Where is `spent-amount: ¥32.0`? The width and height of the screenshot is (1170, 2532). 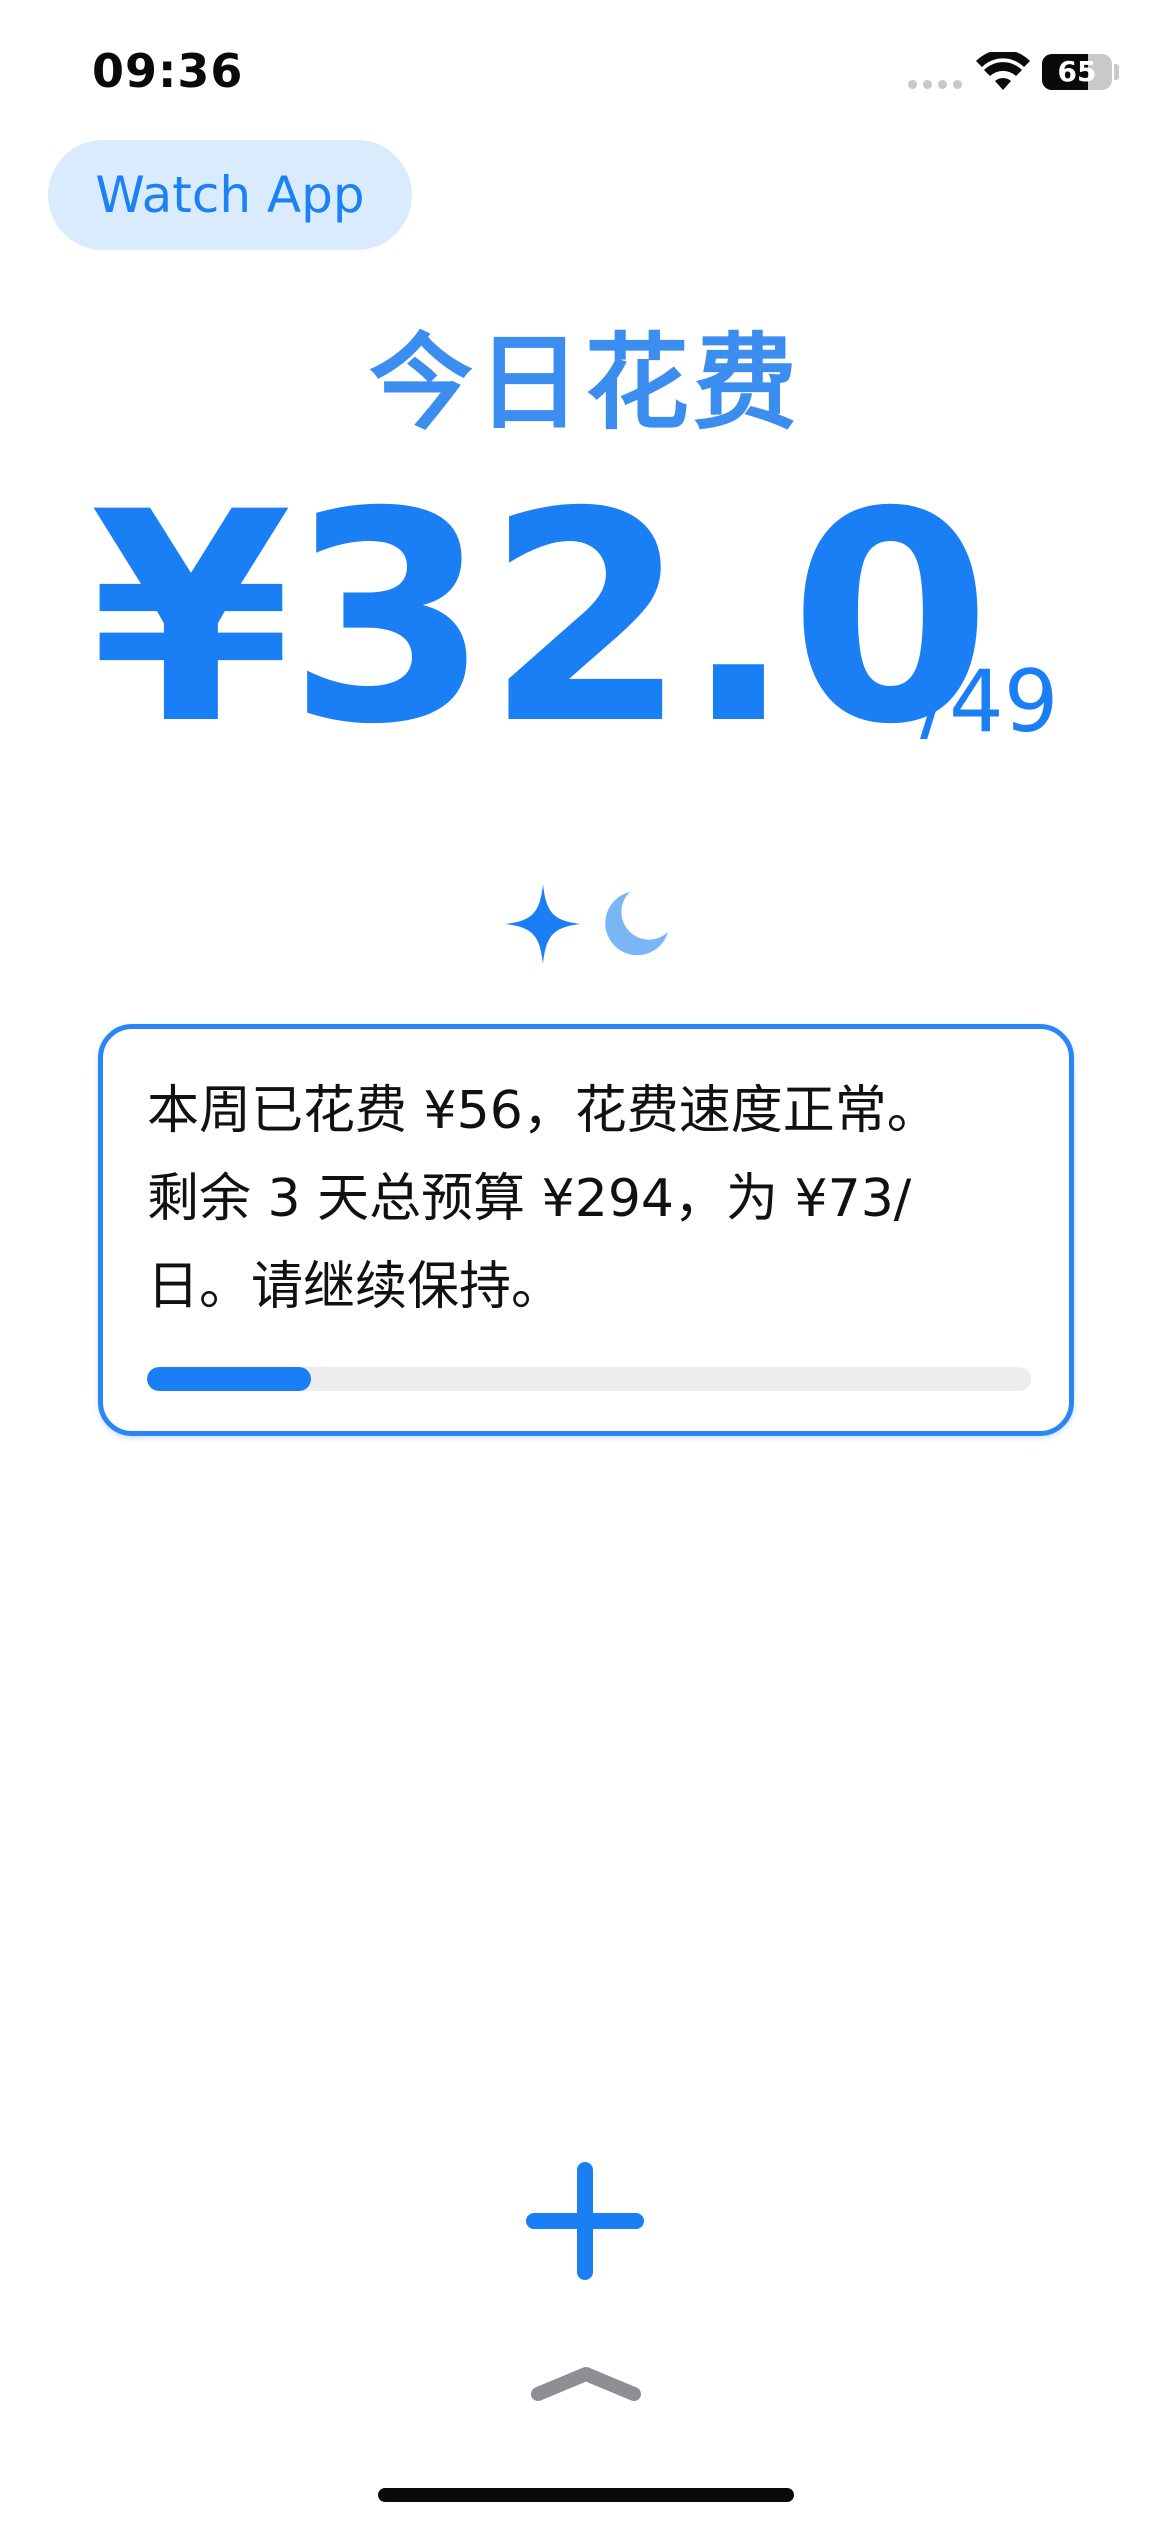 spent-amount: ¥32.0 is located at coordinates (540, 619).